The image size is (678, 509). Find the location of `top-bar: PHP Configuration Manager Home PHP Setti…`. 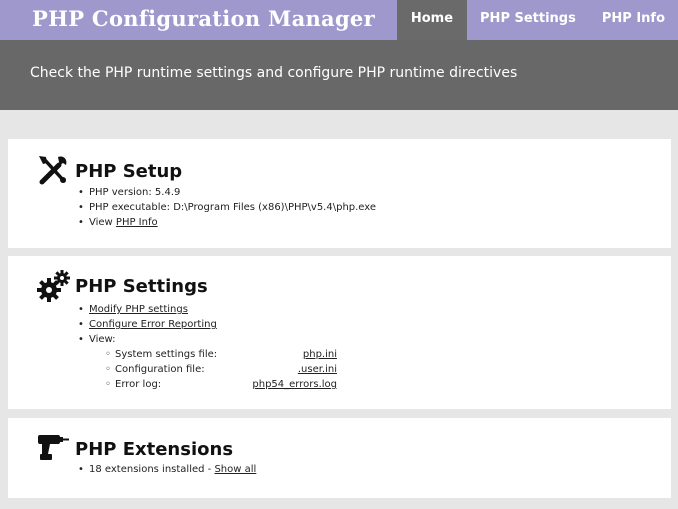

top-bar: PHP Configuration Manager Home PHP Setti… is located at coordinates (339, 20).